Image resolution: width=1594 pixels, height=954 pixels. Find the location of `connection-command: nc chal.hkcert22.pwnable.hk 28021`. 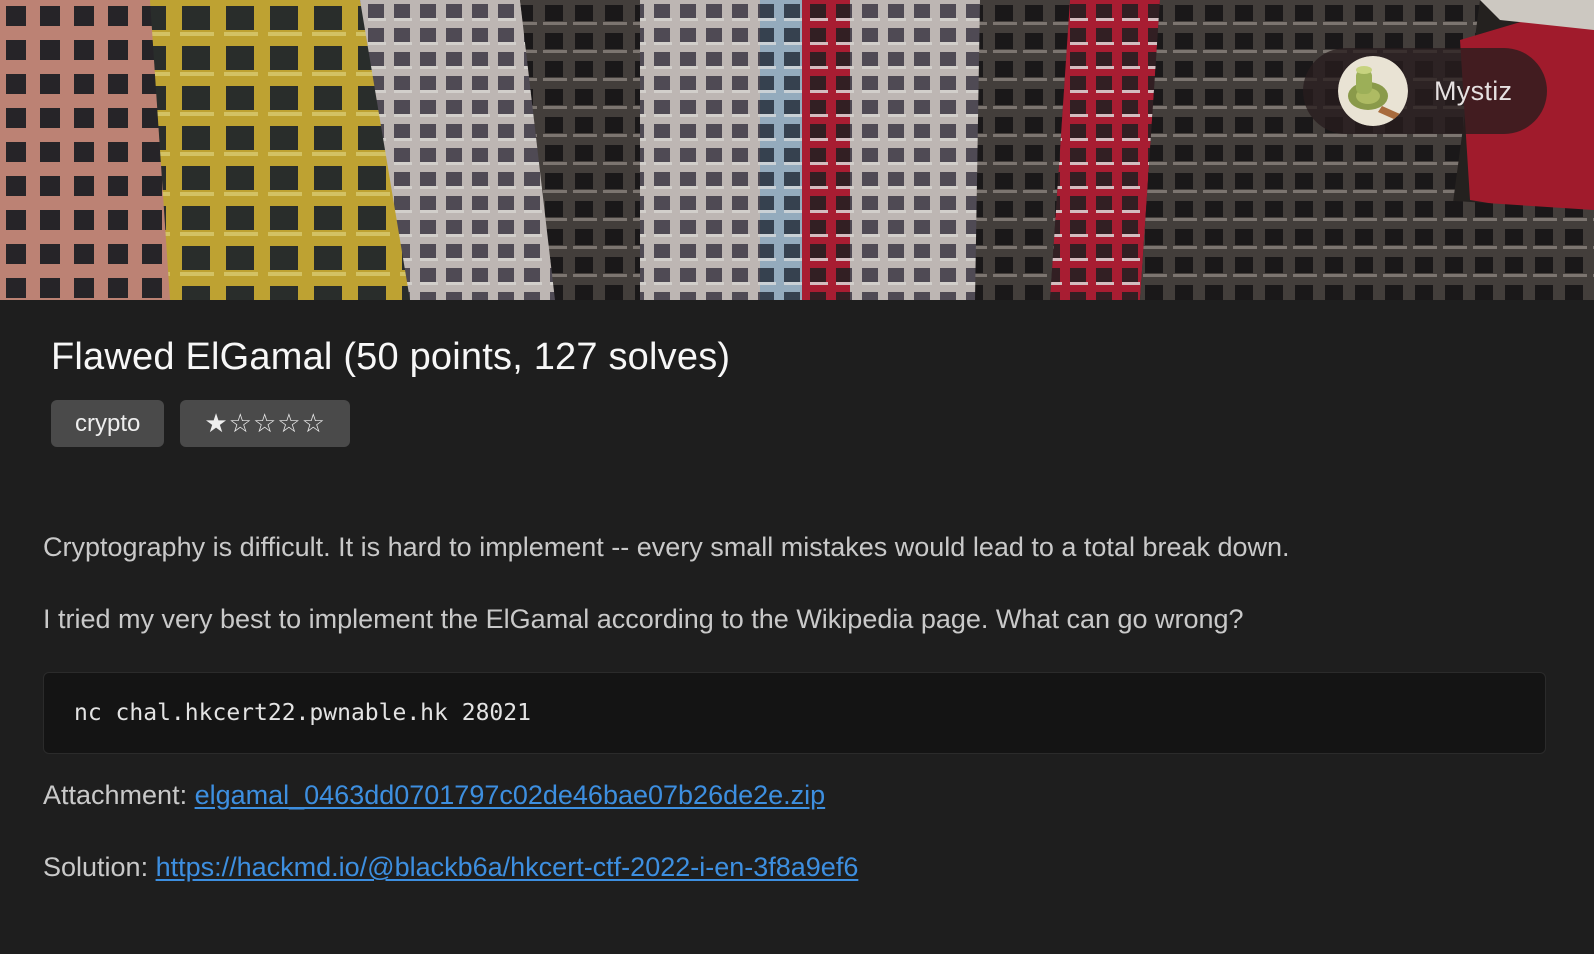

connection-command: nc chal.hkcert22.pwnable.hk 28021 is located at coordinates (794, 713).